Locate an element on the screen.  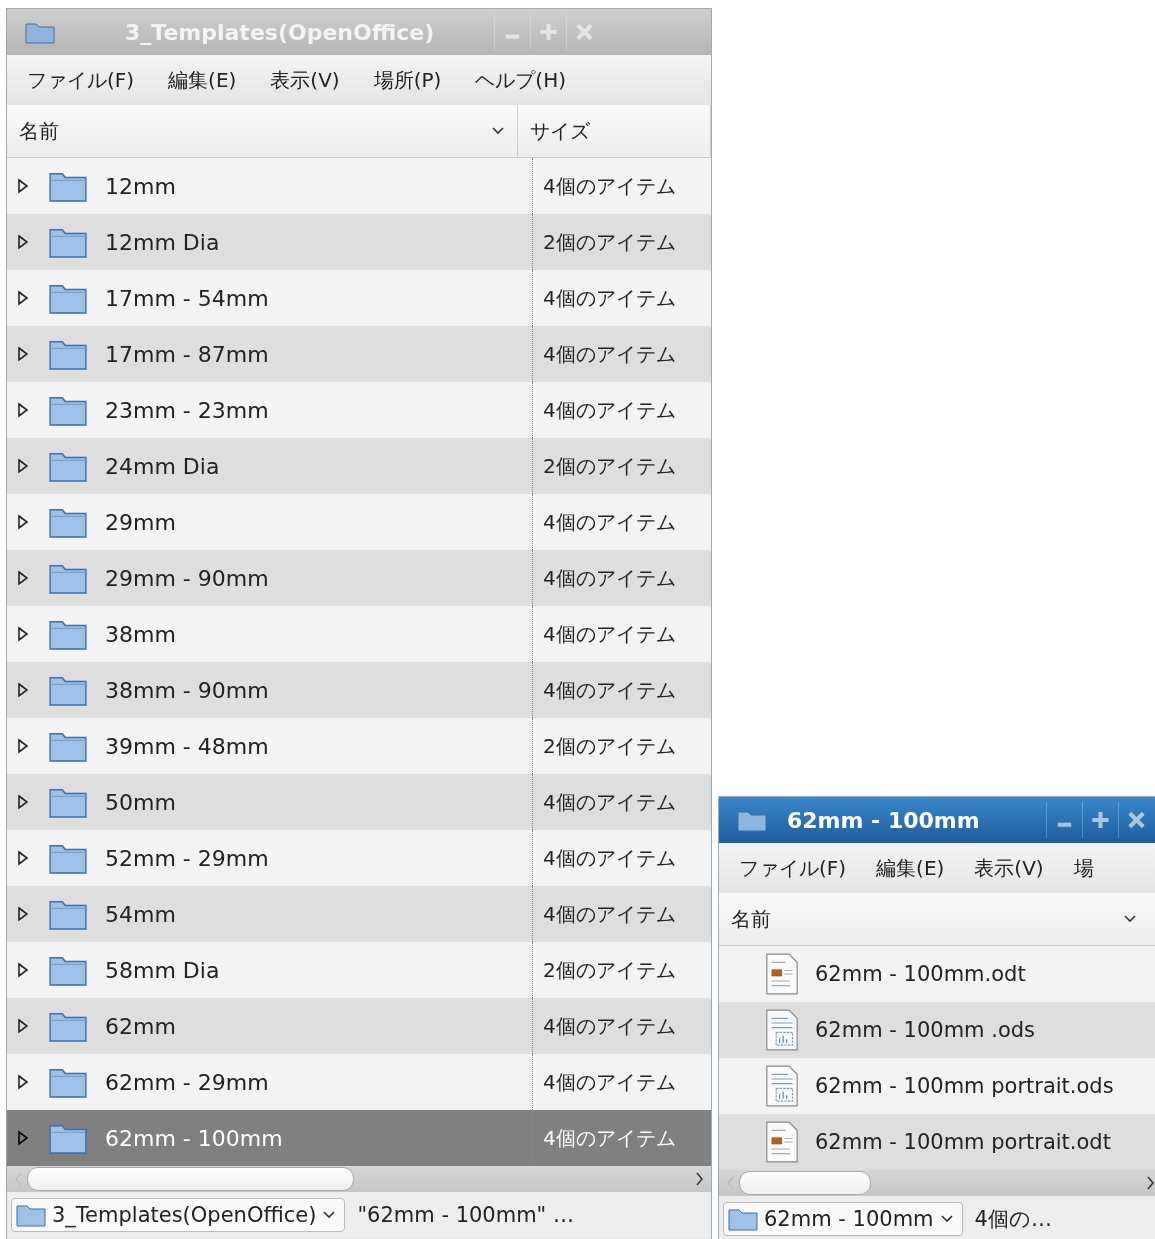
file-name: 54mm is located at coordinates (140, 914).